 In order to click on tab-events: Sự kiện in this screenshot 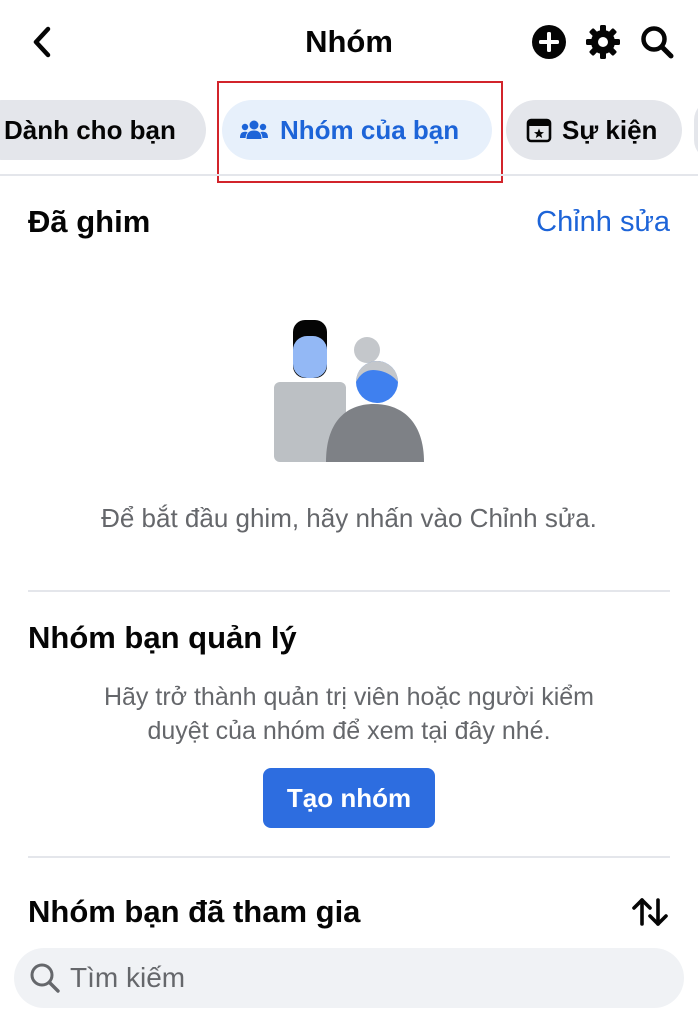, I will do `click(594, 130)`.